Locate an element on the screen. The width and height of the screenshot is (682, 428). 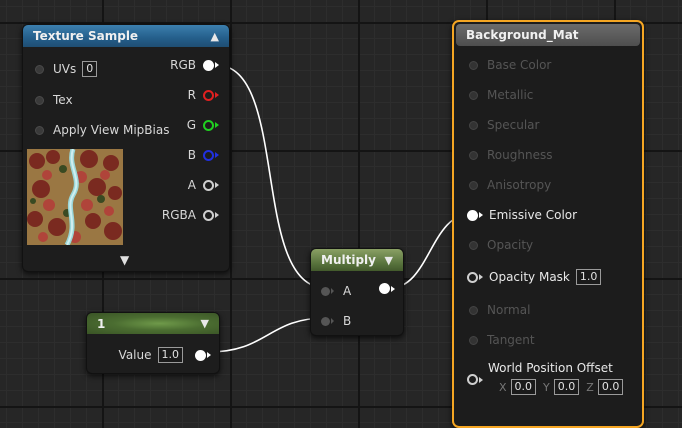
y-label: Y is located at coordinates (546, 387).